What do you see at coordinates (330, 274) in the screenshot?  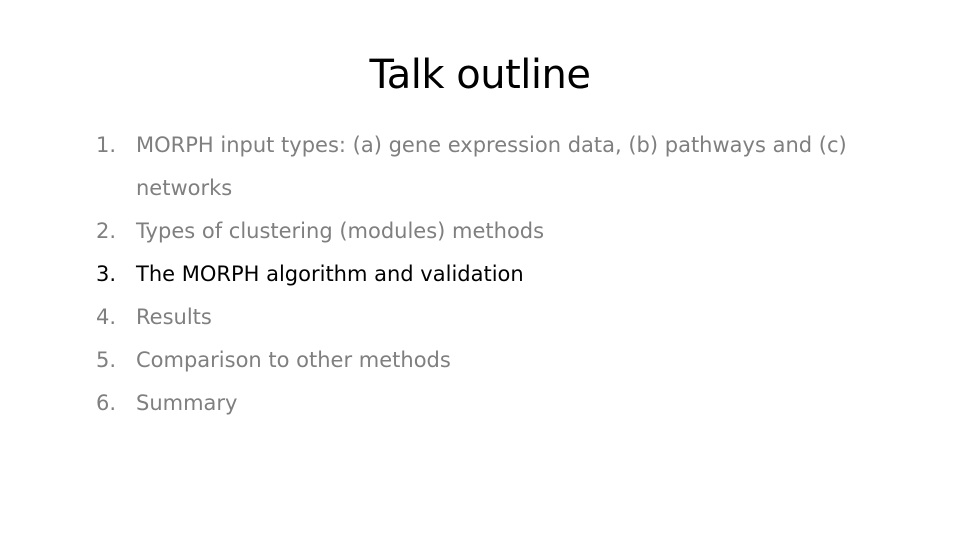 I see `item-text: The MORPH algorithm and validation` at bounding box center [330, 274].